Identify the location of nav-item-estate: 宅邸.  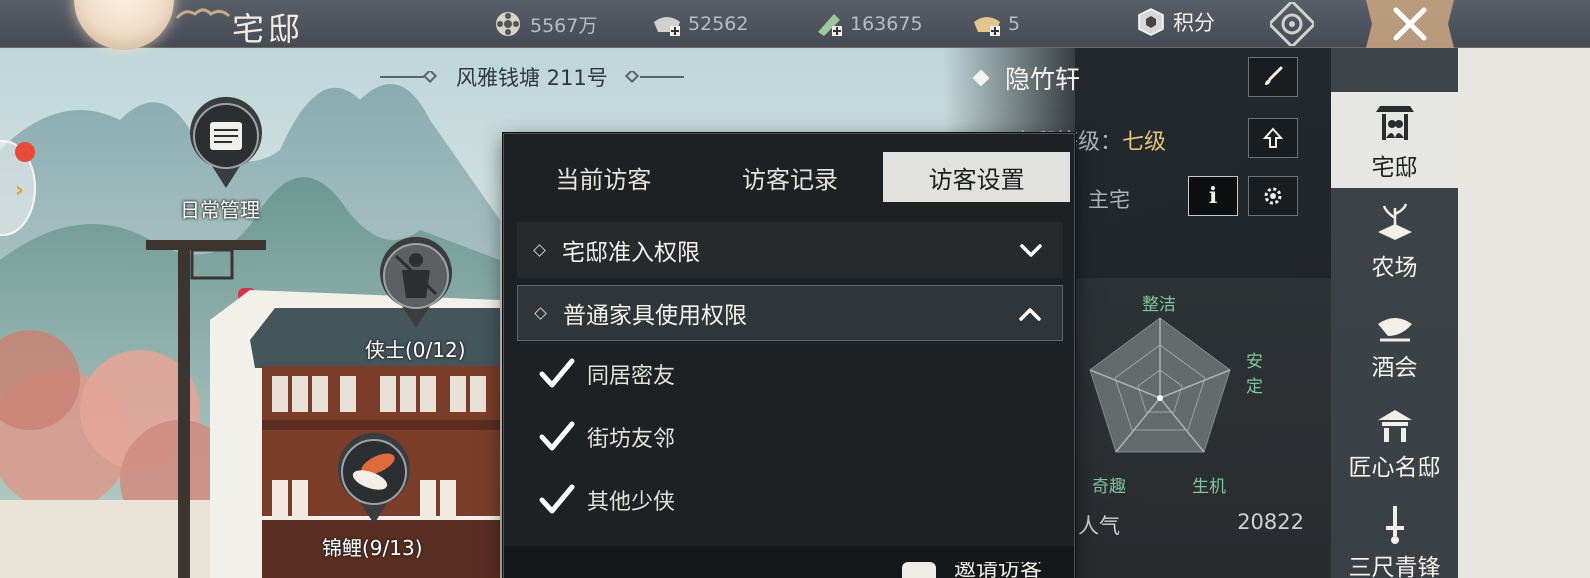
(1394, 140).